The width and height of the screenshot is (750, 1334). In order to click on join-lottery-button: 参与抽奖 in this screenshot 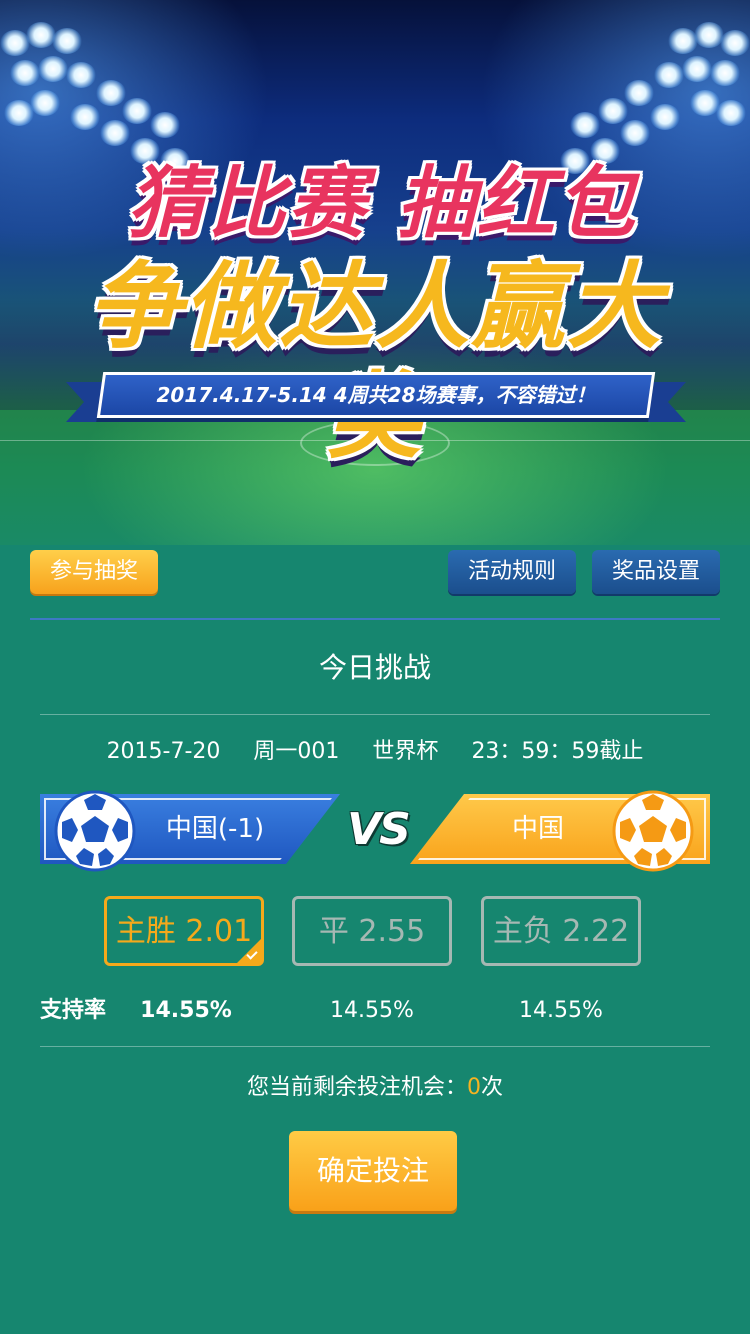, I will do `click(94, 572)`.